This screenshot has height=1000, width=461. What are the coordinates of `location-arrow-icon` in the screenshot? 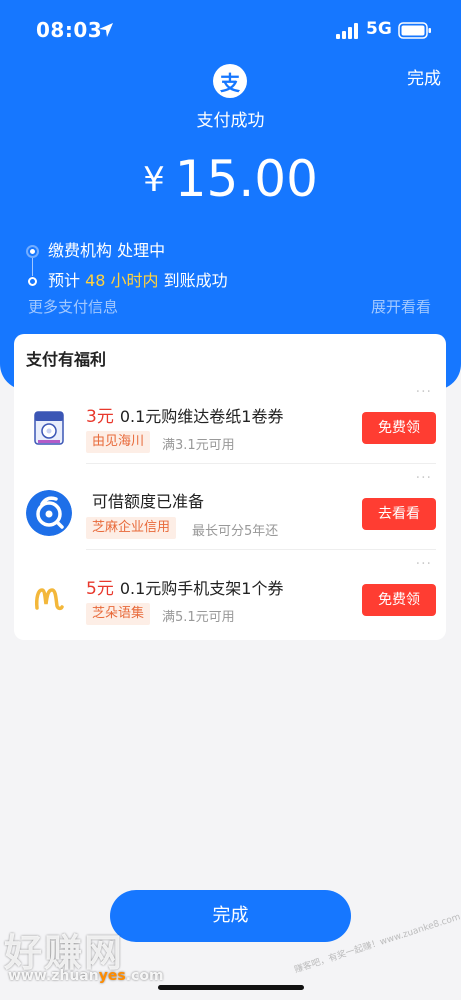 It's located at (106, 30).